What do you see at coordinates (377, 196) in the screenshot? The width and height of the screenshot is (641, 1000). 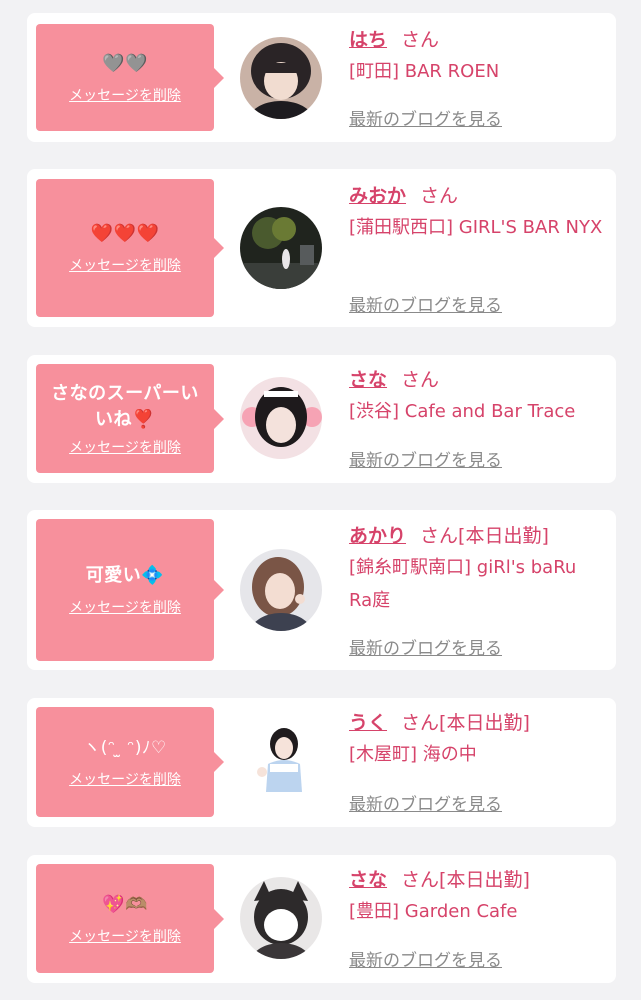 I see `cast-name-link: みおか` at bounding box center [377, 196].